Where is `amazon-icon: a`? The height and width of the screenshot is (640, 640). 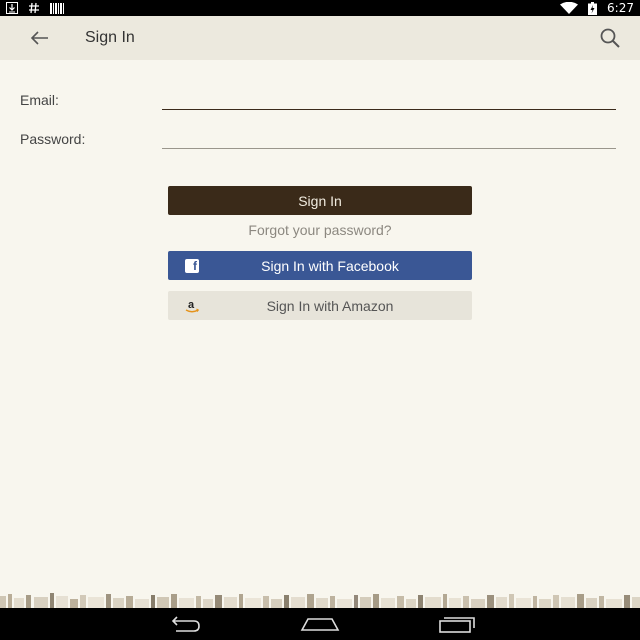 amazon-icon: a is located at coordinates (192, 306).